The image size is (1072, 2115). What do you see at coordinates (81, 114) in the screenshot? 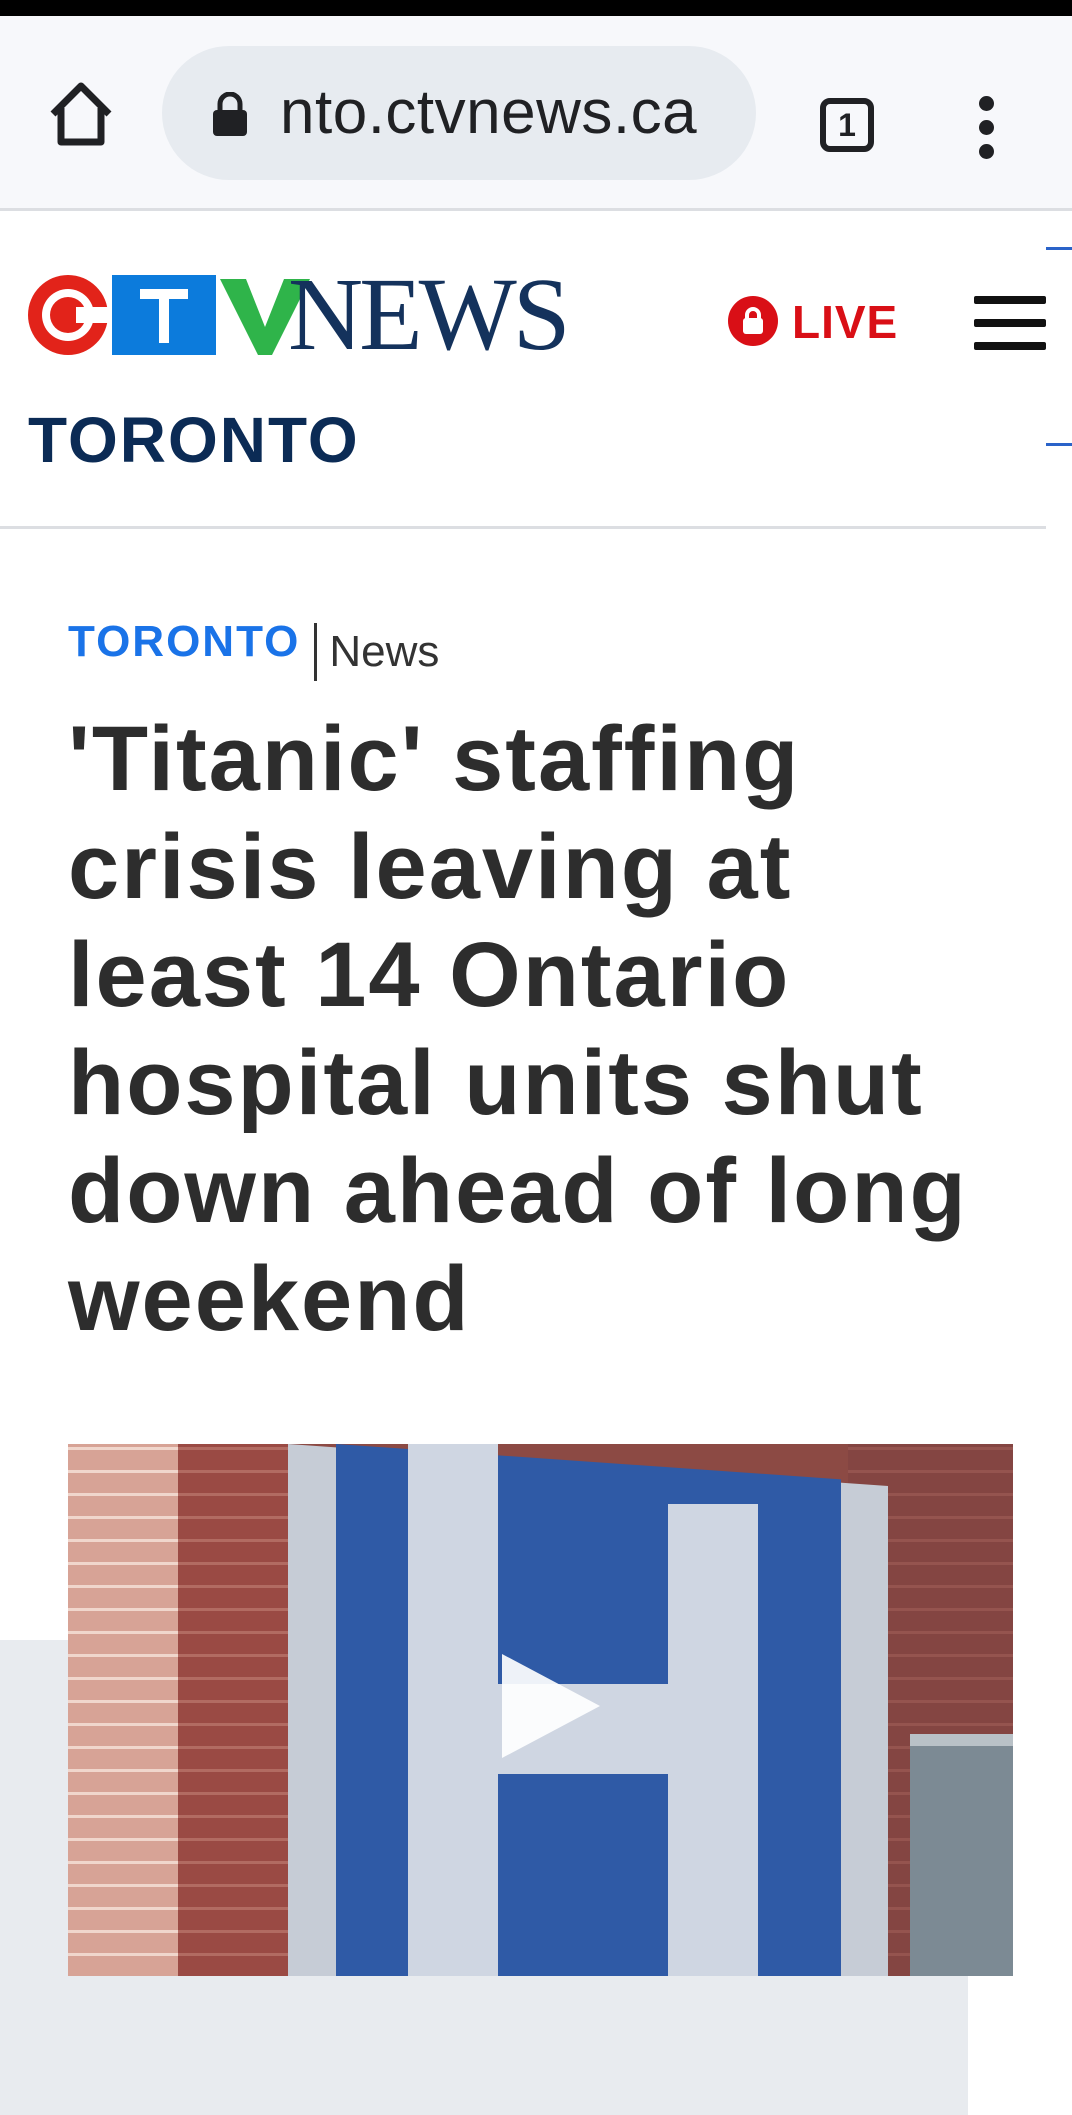
I see `home-icon` at bounding box center [81, 114].